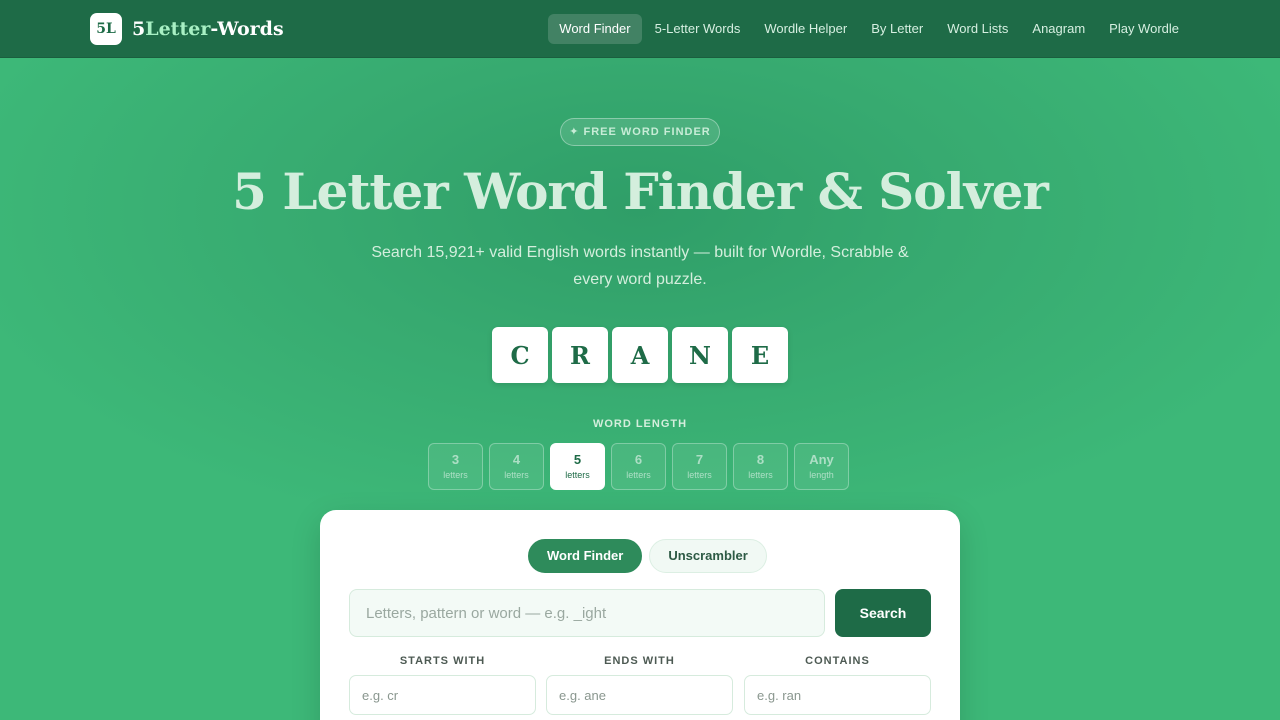 This screenshot has width=1280, height=720. Describe the element at coordinates (805, 29) in the screenshot. I see `nav-wordle-helper: Wordle Helper` at that location.